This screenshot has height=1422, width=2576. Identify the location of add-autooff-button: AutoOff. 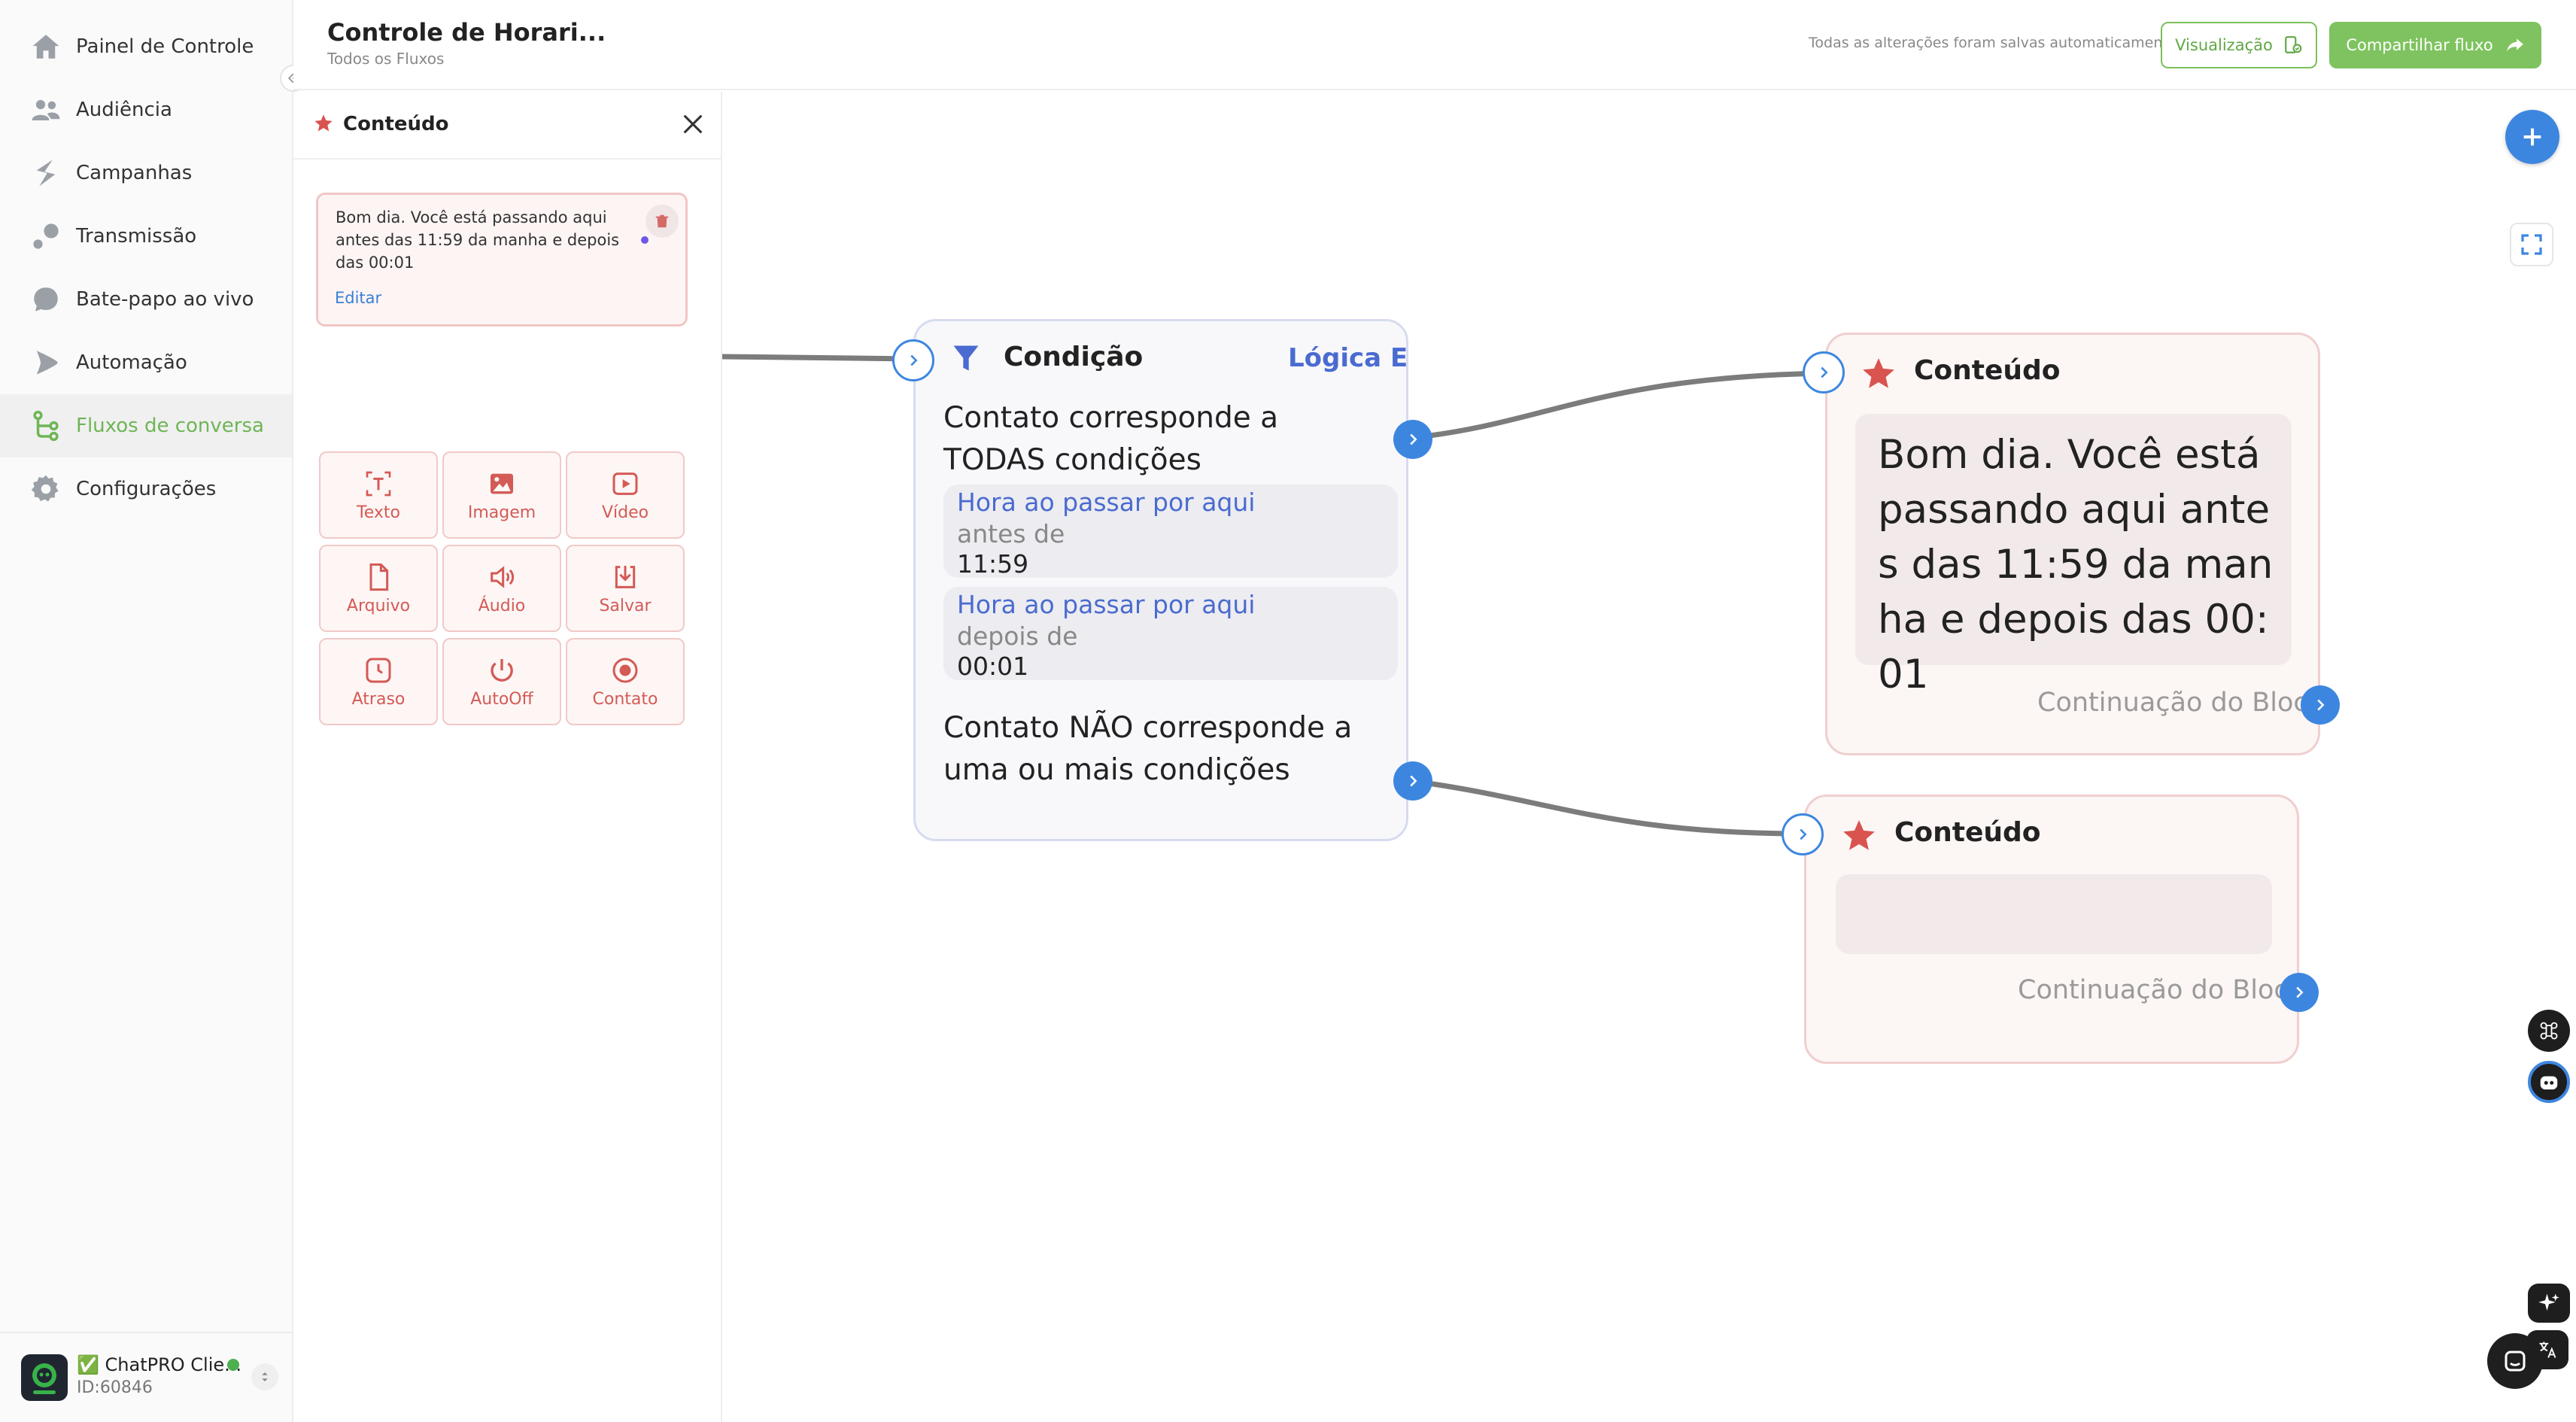
(502, 681).